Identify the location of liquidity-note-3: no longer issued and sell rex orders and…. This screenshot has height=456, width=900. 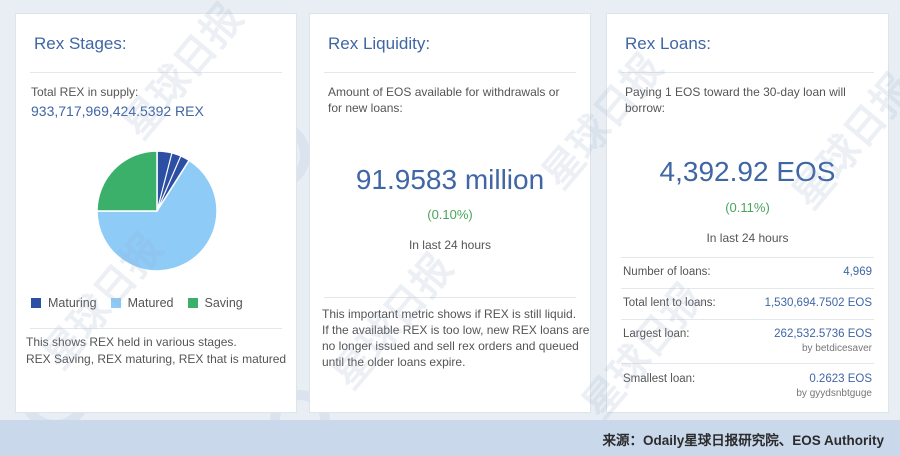
(450, 346).